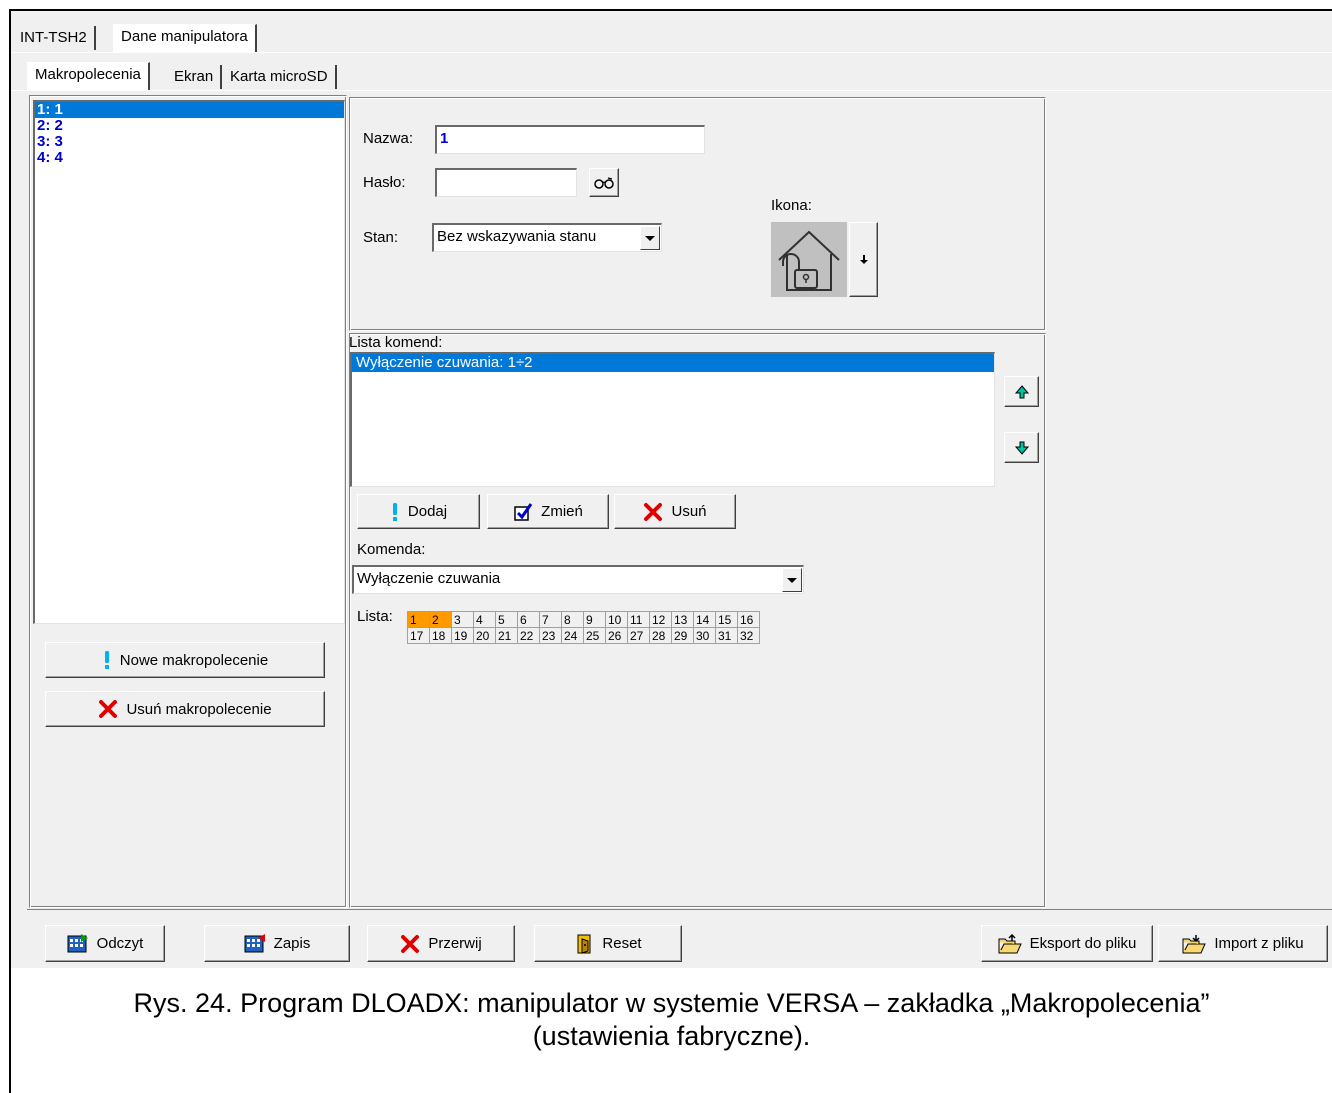  What do you see at coordinates (194, 660) in the screenshot?
I see `new-macro-label: Nowe makropolecenie` at bounding box center [194, 660].